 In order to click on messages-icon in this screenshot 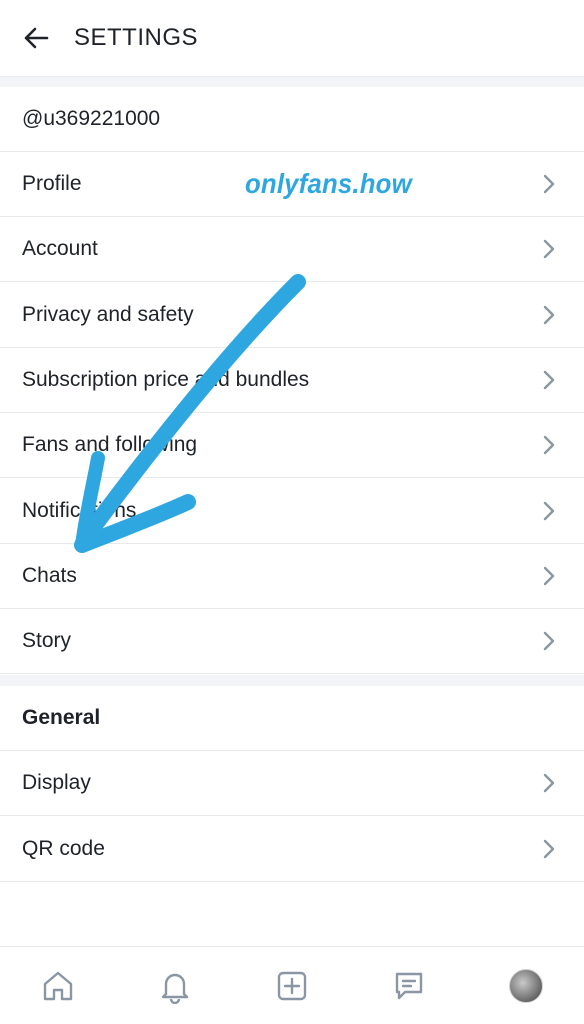, I will do `click(408, 986)`.